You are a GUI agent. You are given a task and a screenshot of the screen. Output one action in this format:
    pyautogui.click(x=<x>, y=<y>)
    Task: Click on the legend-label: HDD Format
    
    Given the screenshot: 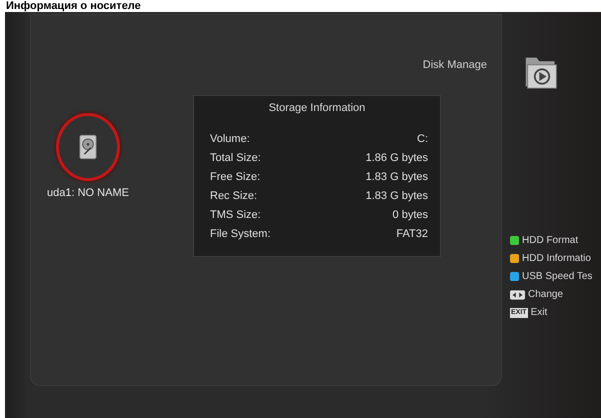 What is the action you would take?
    pyautogui.click(x=550, y=240)
    